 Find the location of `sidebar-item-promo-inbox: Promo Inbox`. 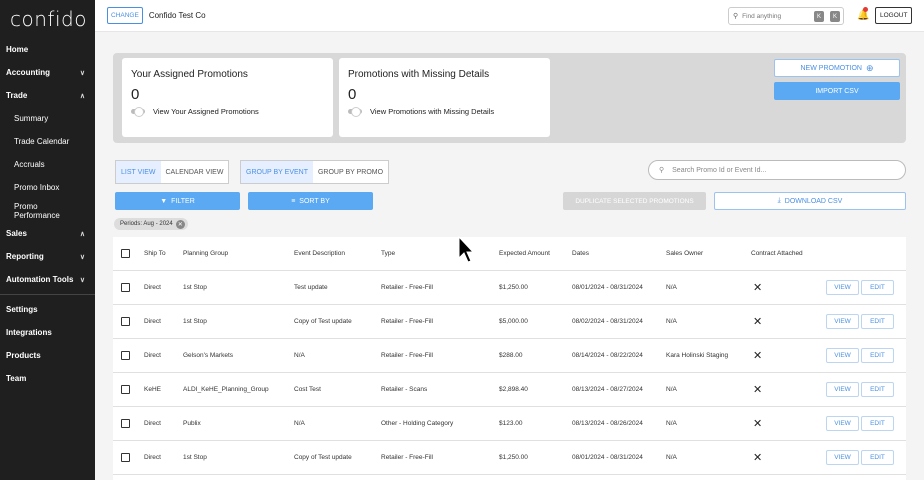

sidebar-item-promo-inbox: Promo Inbox is located at coordinates (47, 187).